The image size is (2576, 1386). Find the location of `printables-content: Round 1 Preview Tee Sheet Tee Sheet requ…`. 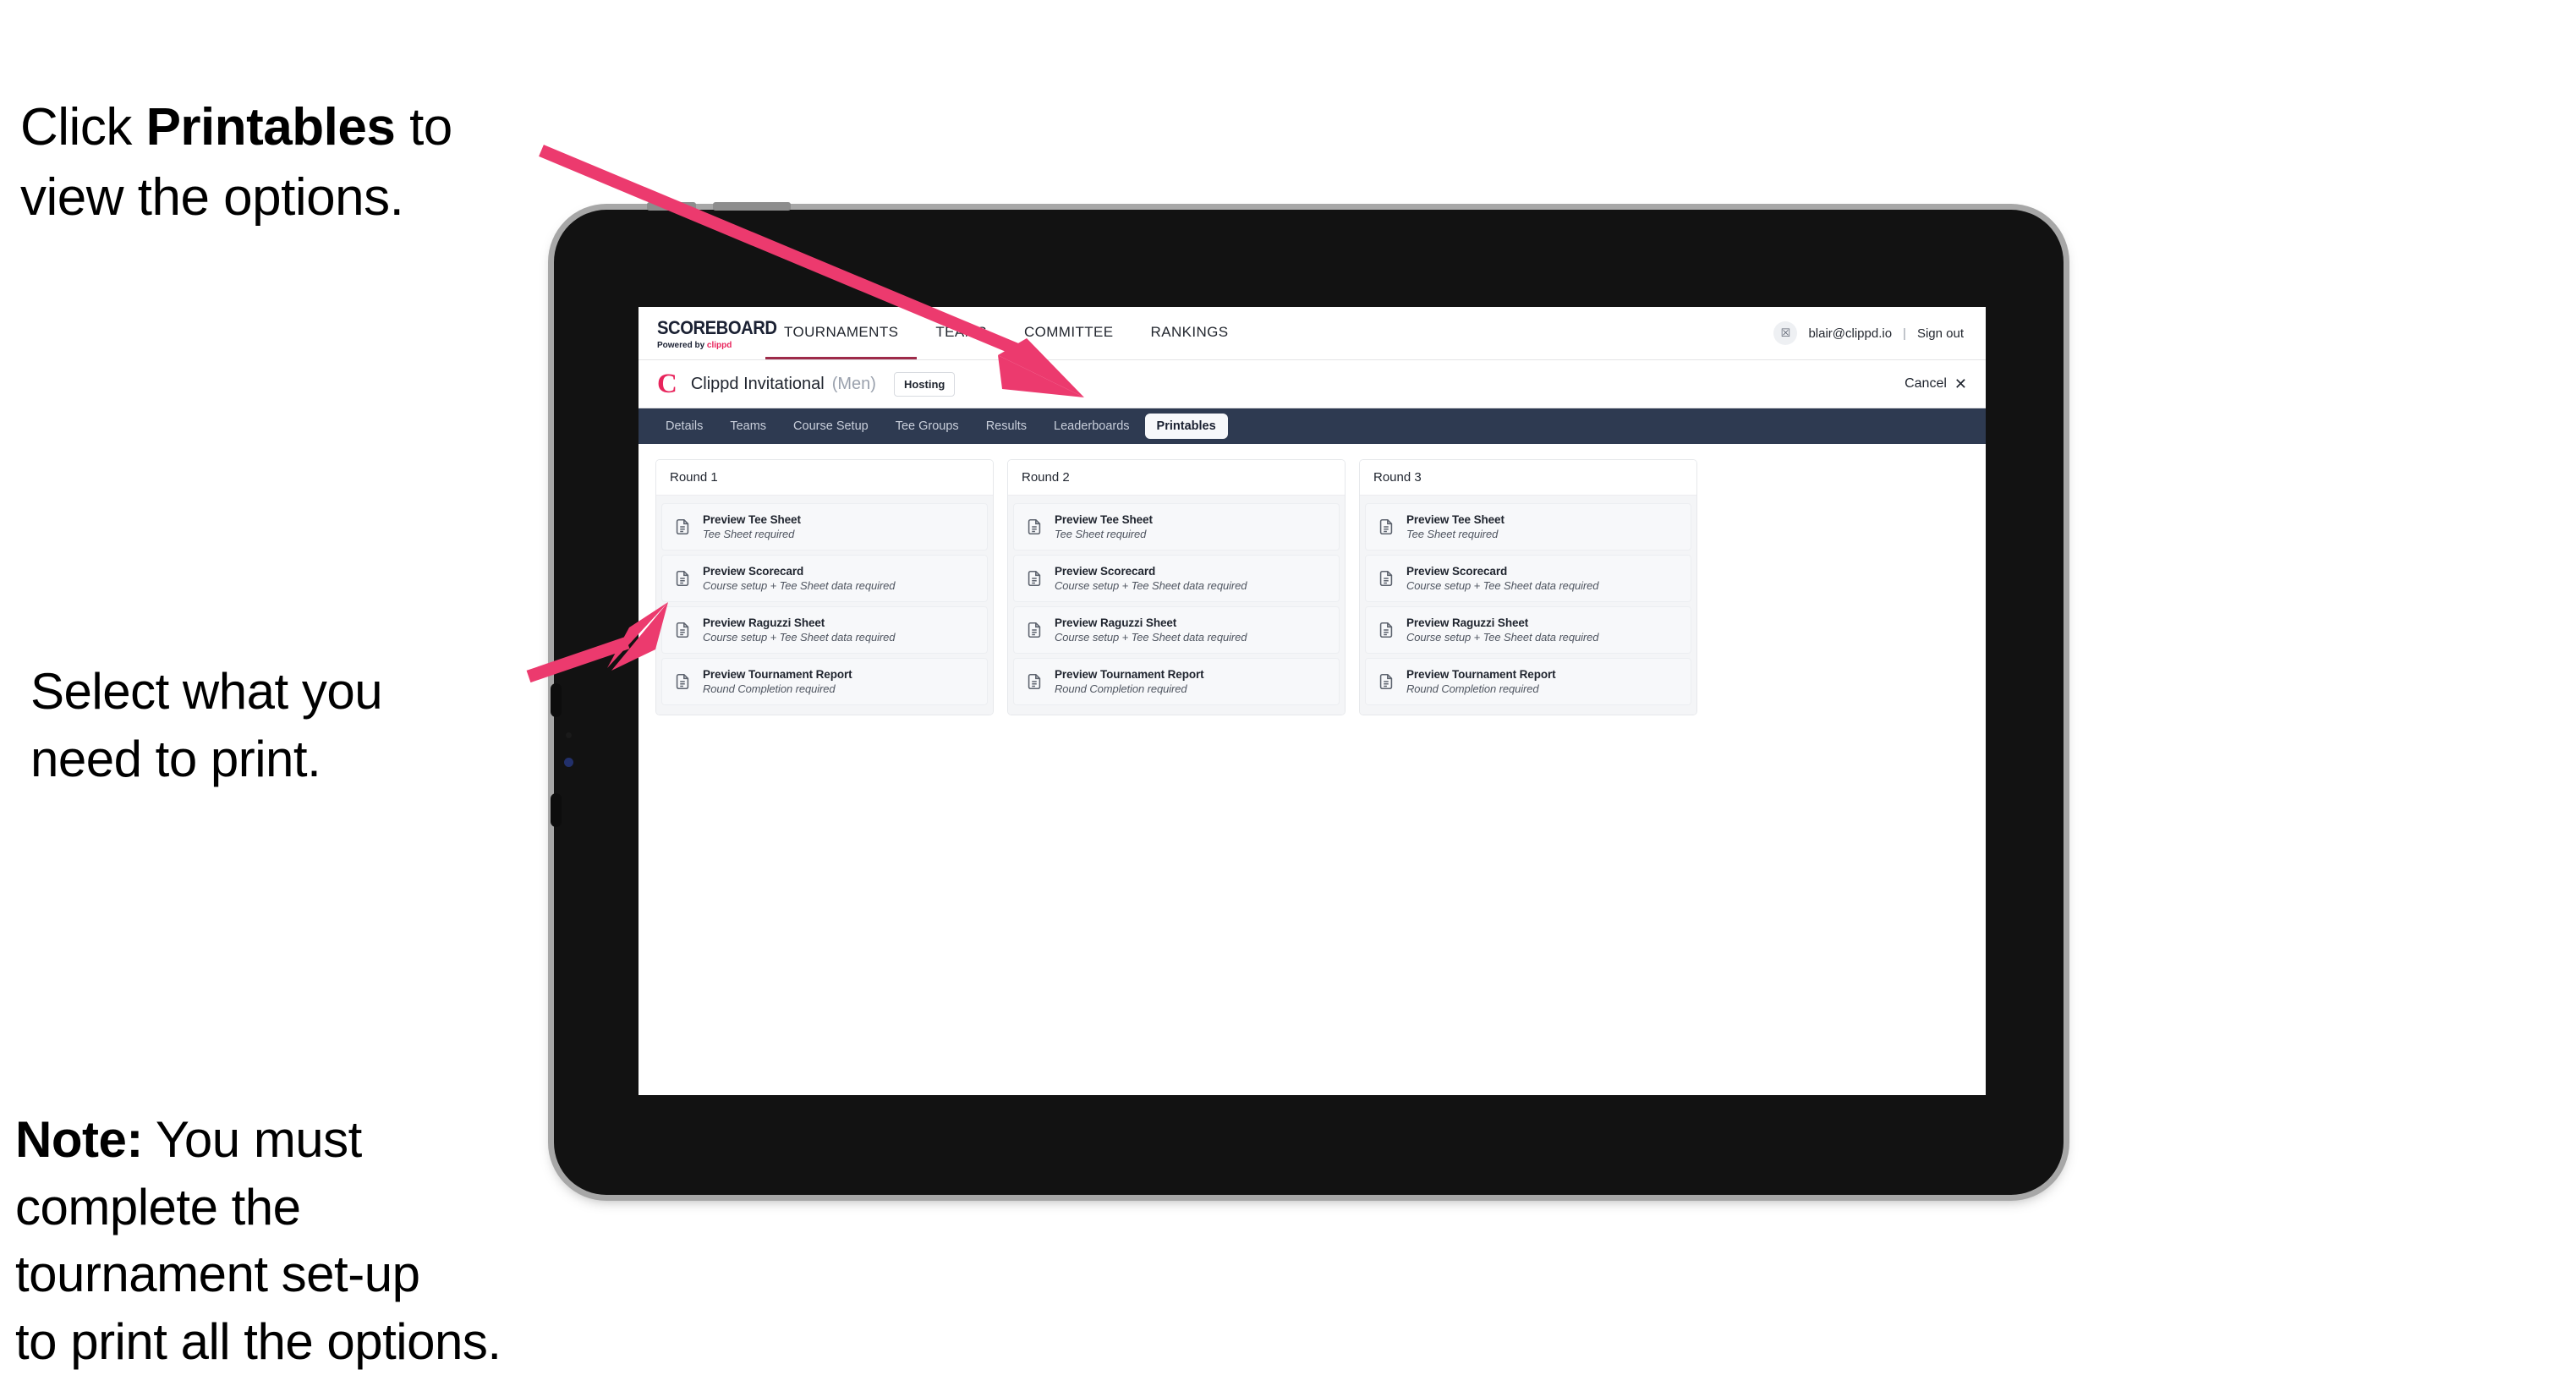

printables-content: Round 1 Preview Tee Sheet Tee Sheet requ… is located at coordinates (1312, 587).